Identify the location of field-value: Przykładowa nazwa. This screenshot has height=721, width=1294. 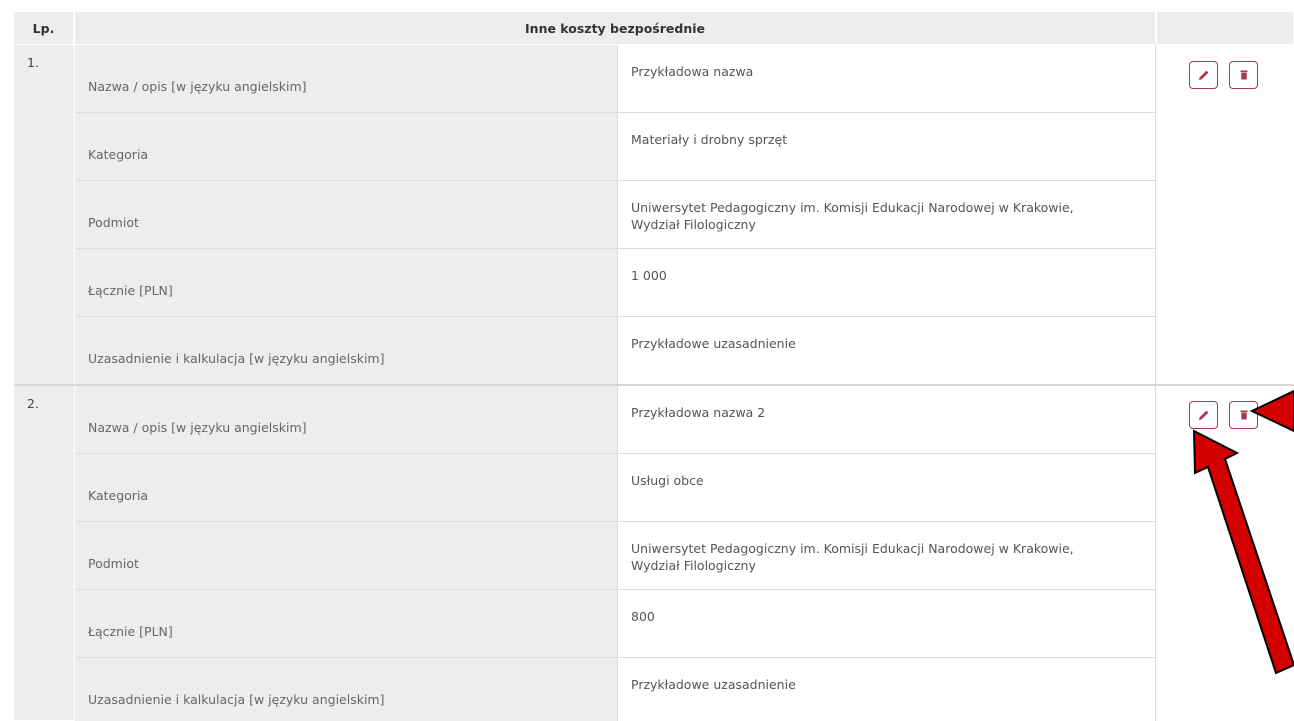
(692, 71).